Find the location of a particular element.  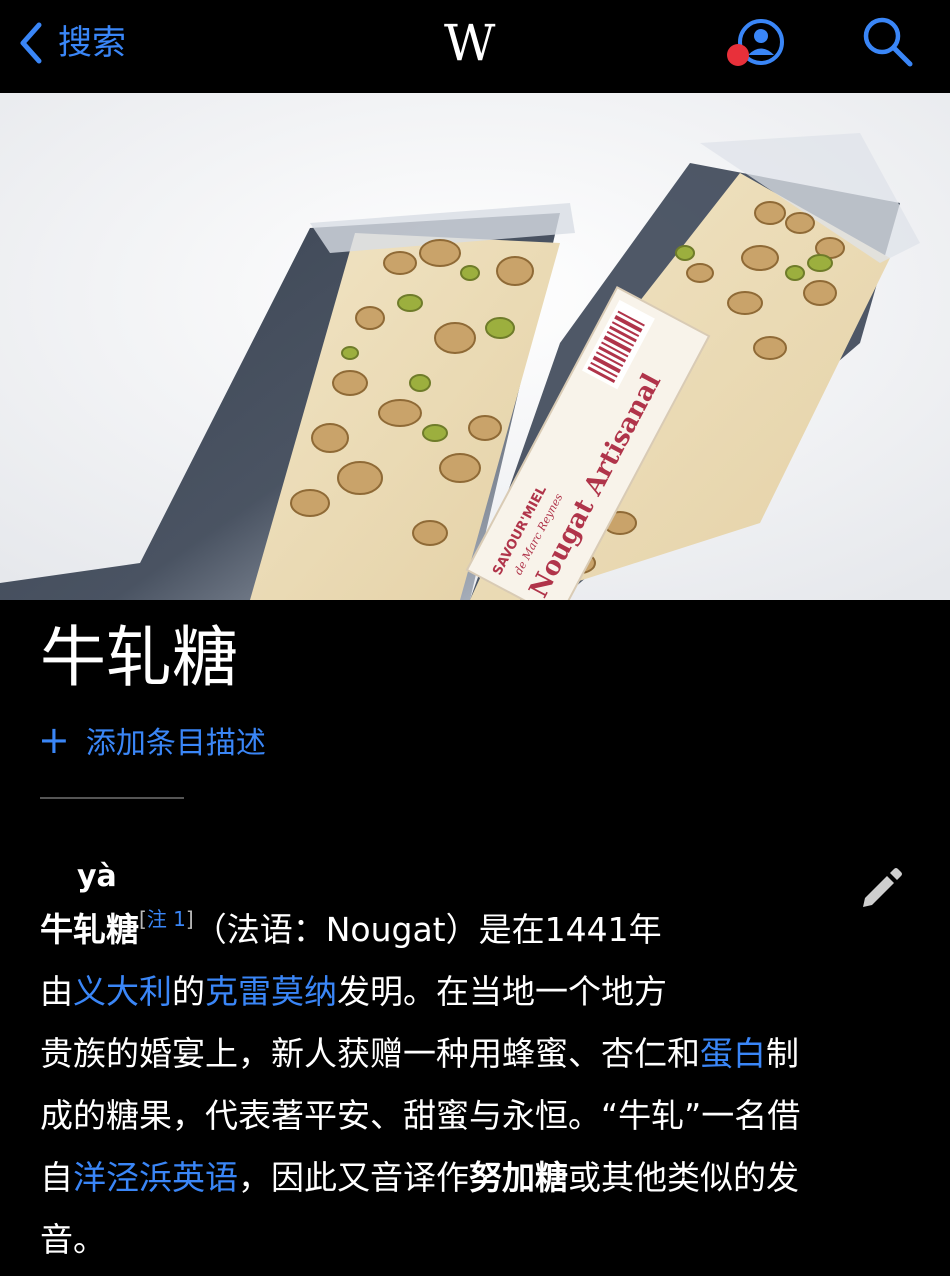

link-pidgin-english: 洋泾浜英语 is located at coordinates (155, 1177).